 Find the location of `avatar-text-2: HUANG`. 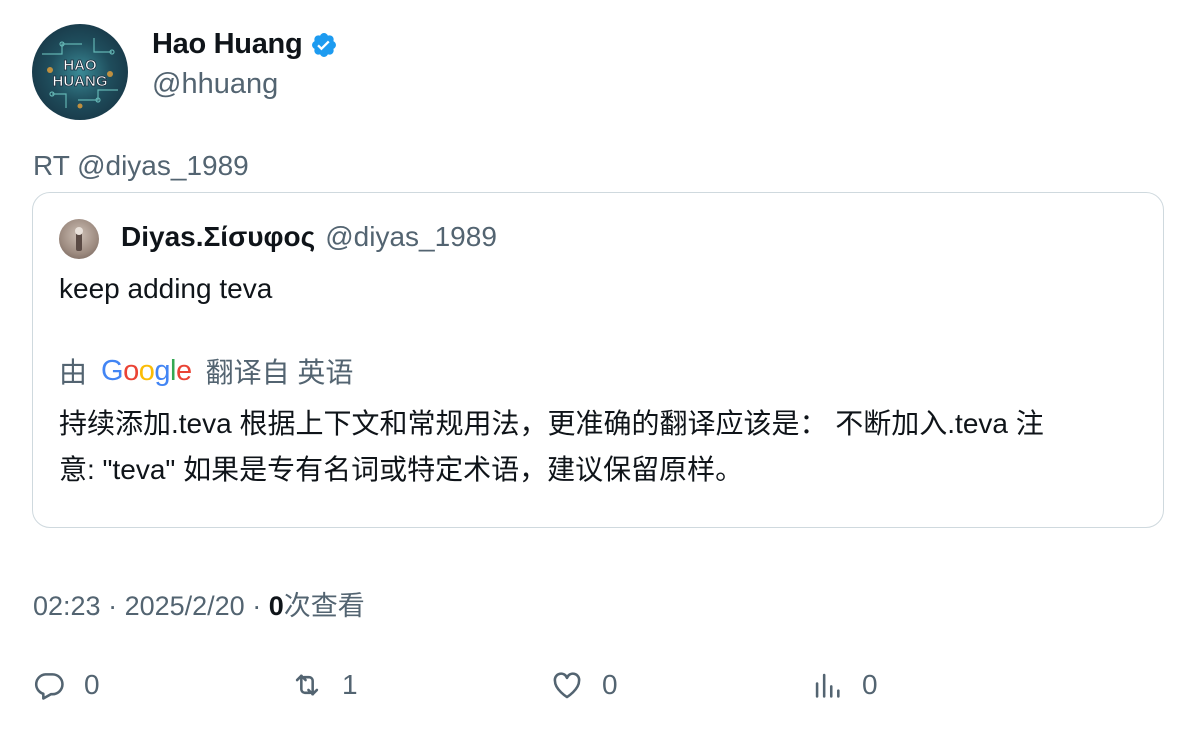

avatar-text-2: HUANG is located at coordinates (80, 81).